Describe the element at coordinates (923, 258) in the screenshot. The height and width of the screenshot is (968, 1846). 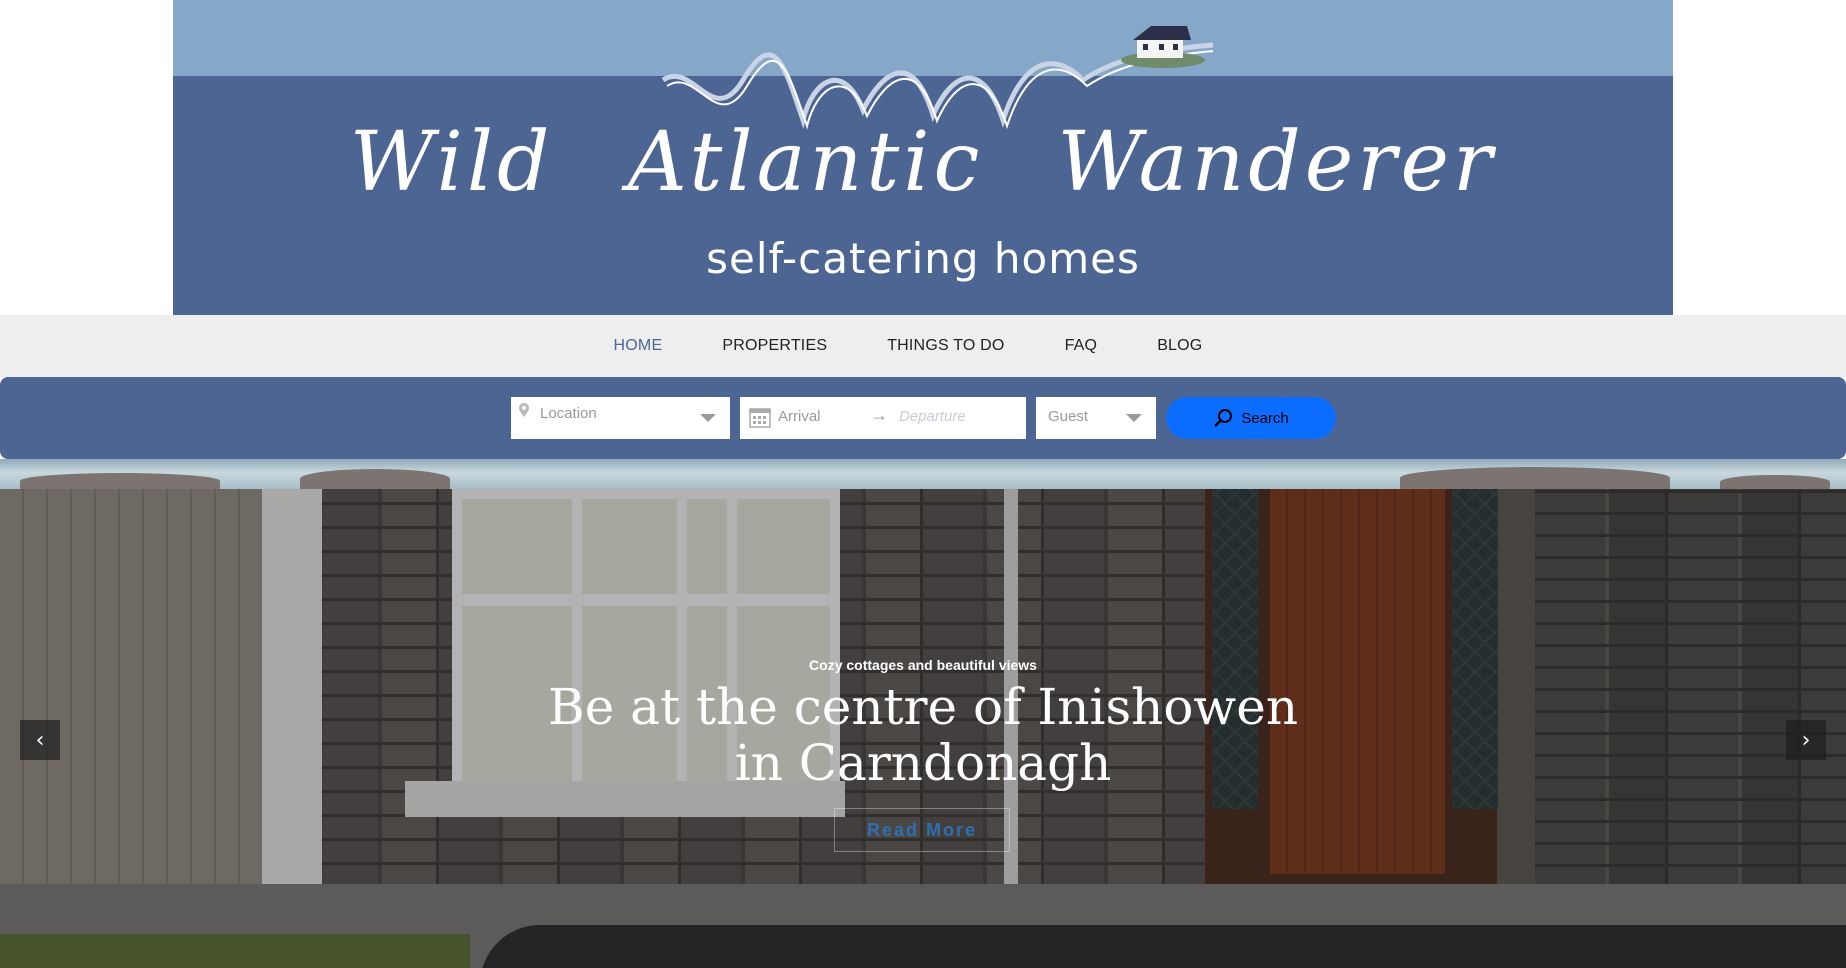
I see `site-subtitle: self-catering homes` at that location.